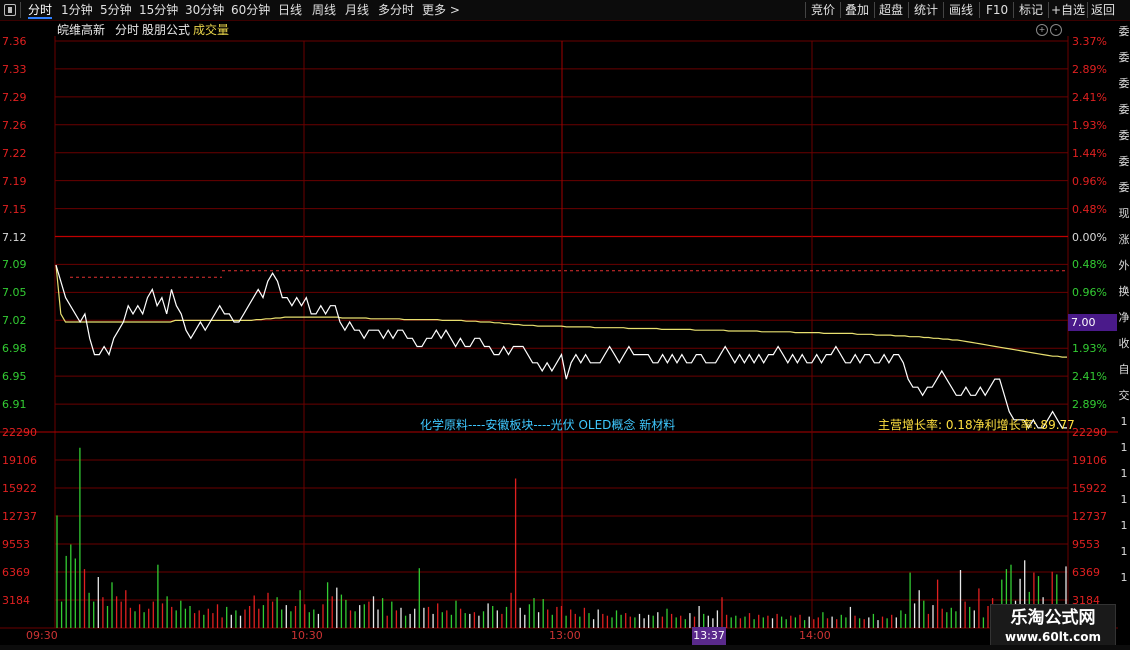 This screenshot has height=650, width=1130. Describe the element at coordinates (10, 10) in the screenshot. I see `window-menu-icon` at that location.